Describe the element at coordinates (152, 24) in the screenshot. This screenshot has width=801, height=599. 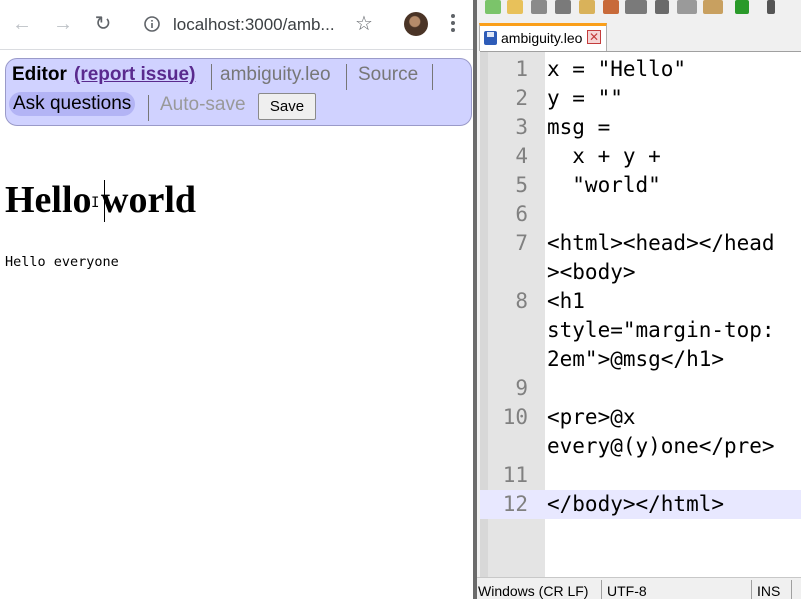
I see `info-icon` at that location.